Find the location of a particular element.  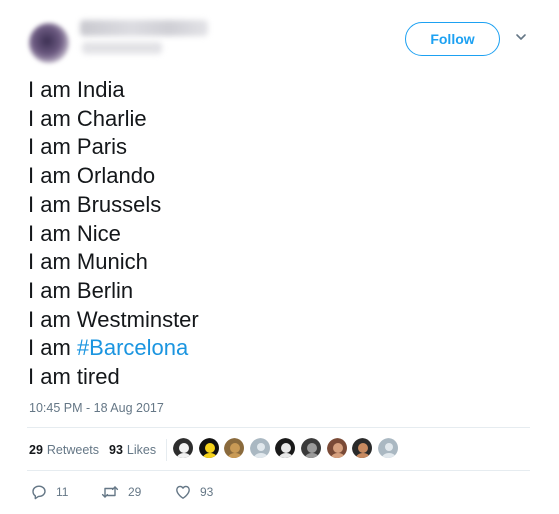

tweet-timestamp: 10:45 PM - 18 Aug 2017 is located at coordinates (96, 408).